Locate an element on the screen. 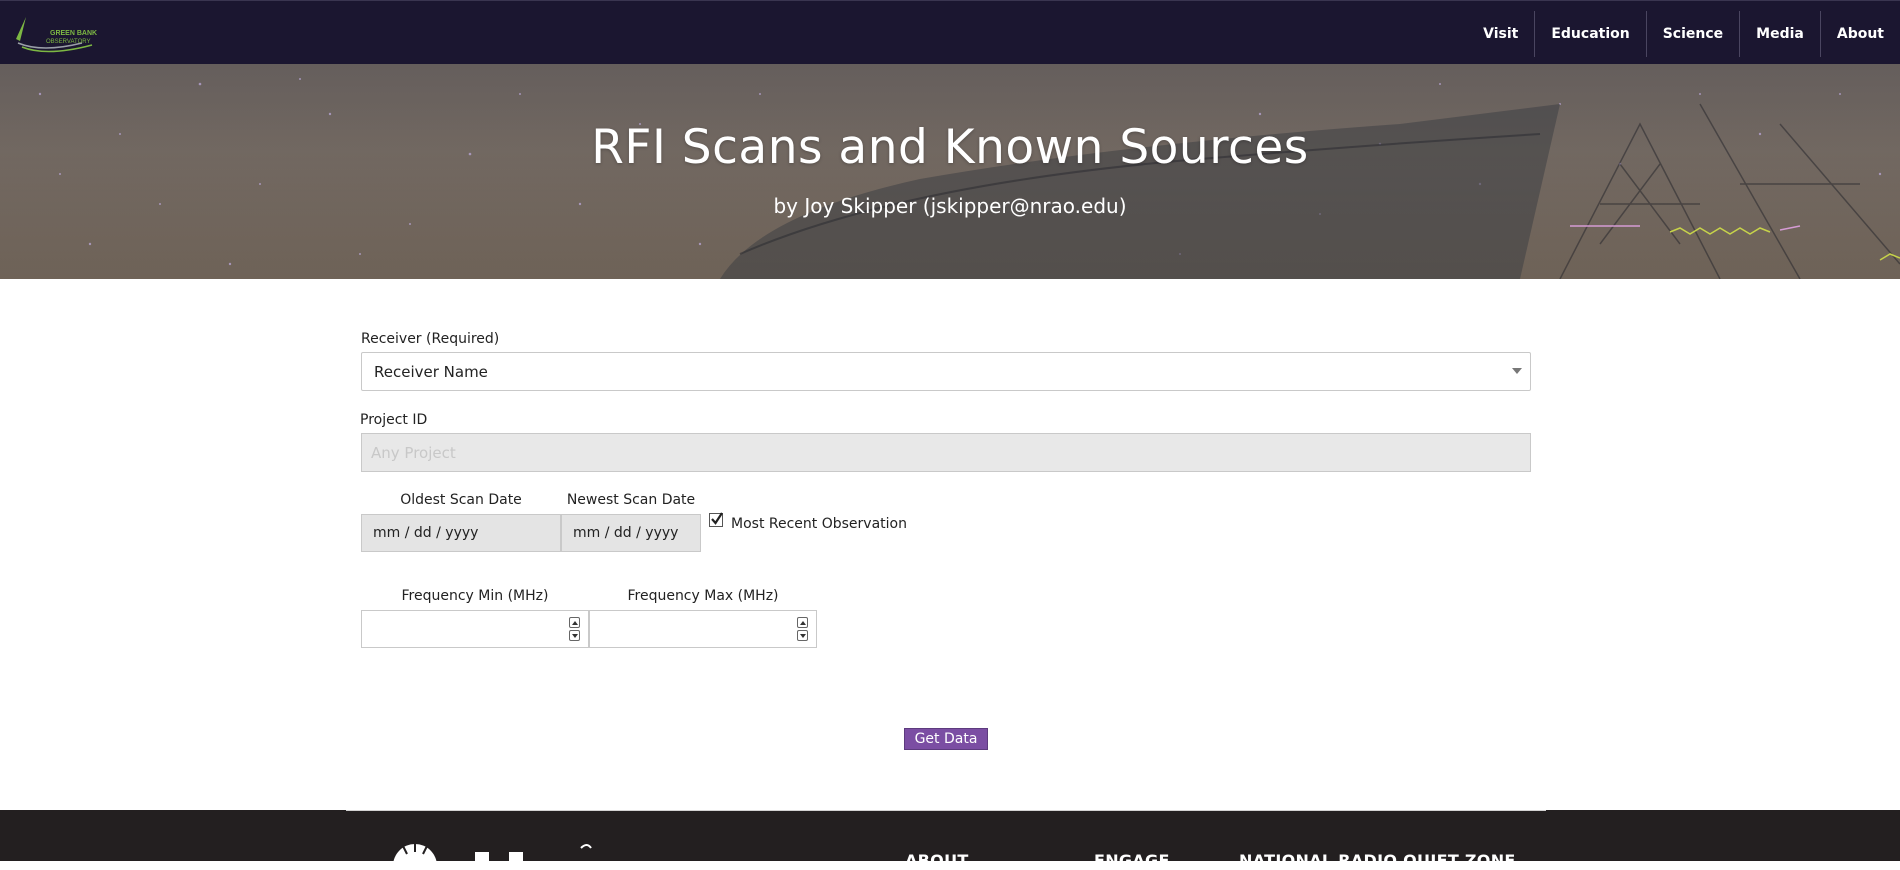  project-id-input: Any Project is located at coordinates (946, 452).